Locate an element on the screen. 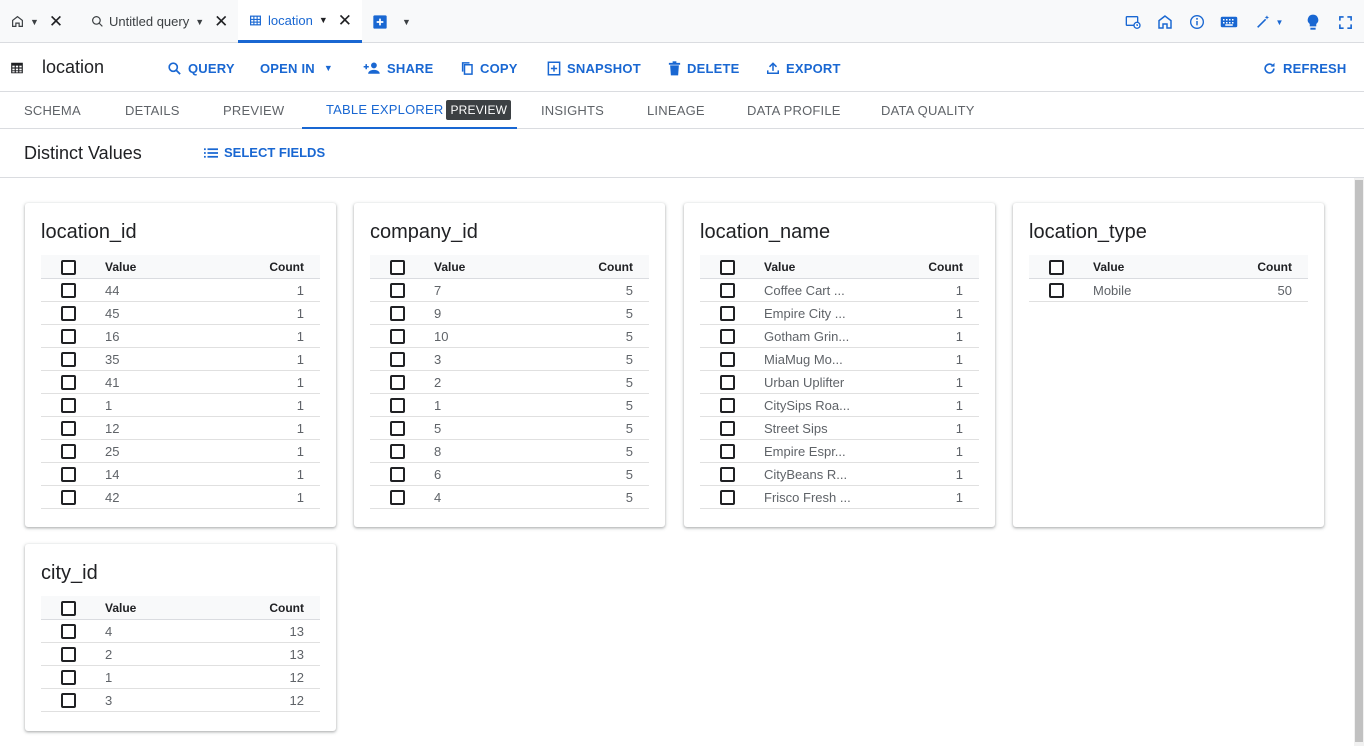 The image size is (1364, 746). table-row: 11 is located at coordinates (180, 405).